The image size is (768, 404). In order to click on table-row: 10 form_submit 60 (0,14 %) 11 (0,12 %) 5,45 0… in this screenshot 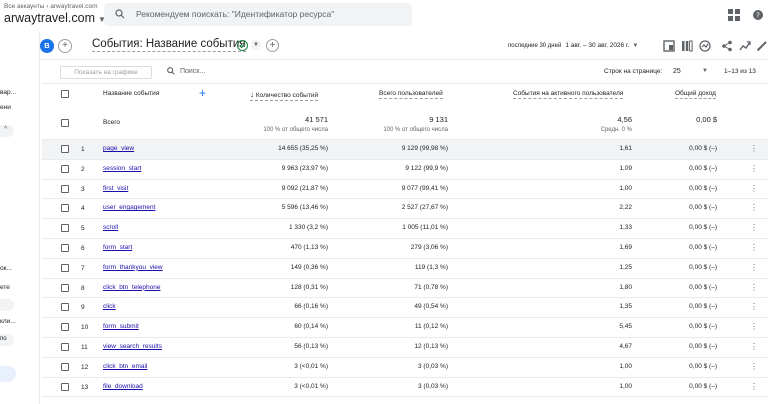, I will do `click(405, 328)`.